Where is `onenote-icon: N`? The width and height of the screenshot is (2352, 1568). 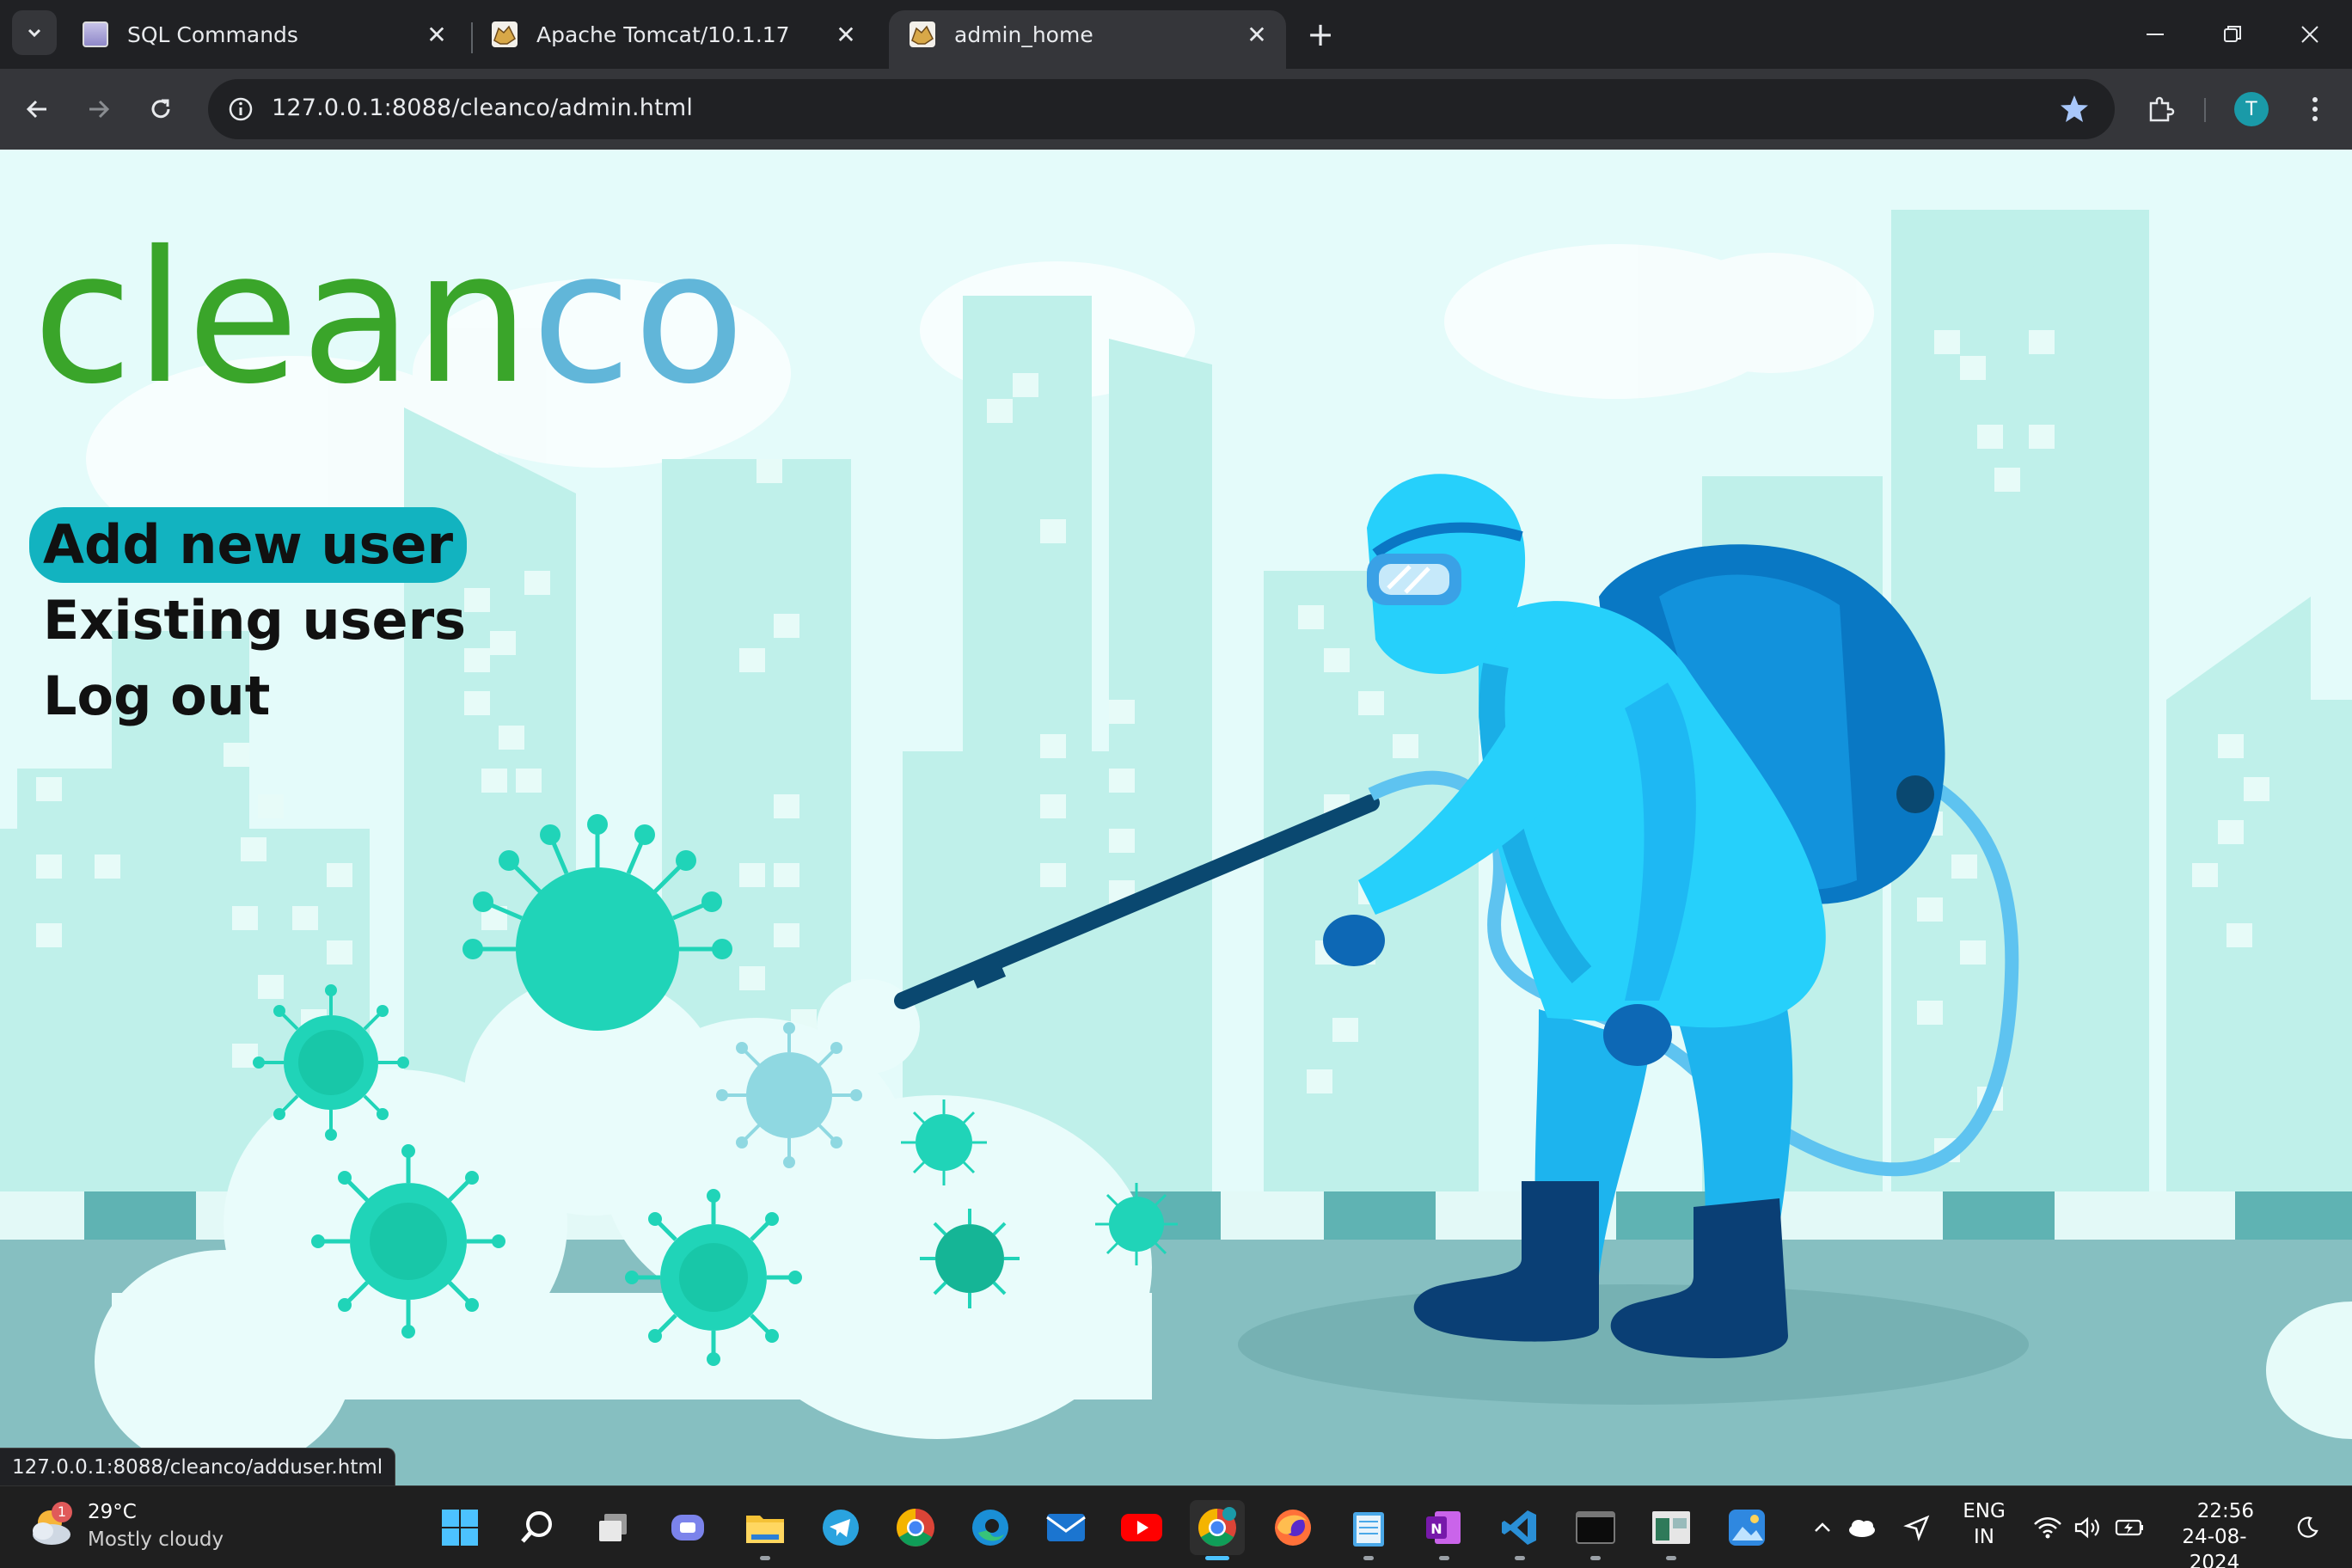 onenote-icon: N is located at coordinates (1443, 1527).